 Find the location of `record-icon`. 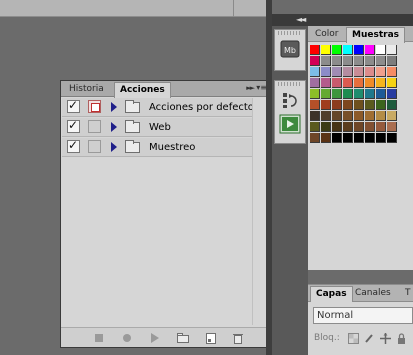

record-icon is located at coordinates (127, 338).